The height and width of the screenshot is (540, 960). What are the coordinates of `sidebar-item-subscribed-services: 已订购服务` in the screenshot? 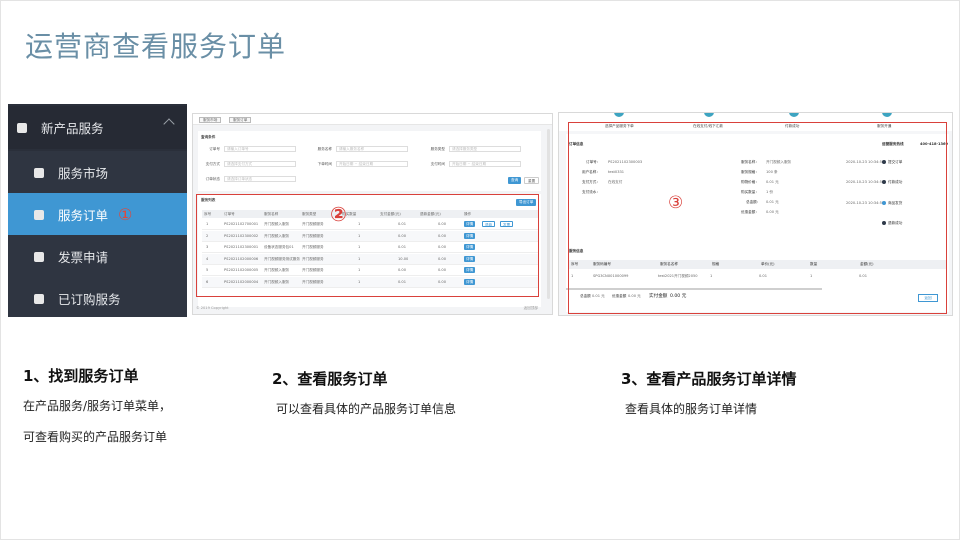 It's located at (97, 297).